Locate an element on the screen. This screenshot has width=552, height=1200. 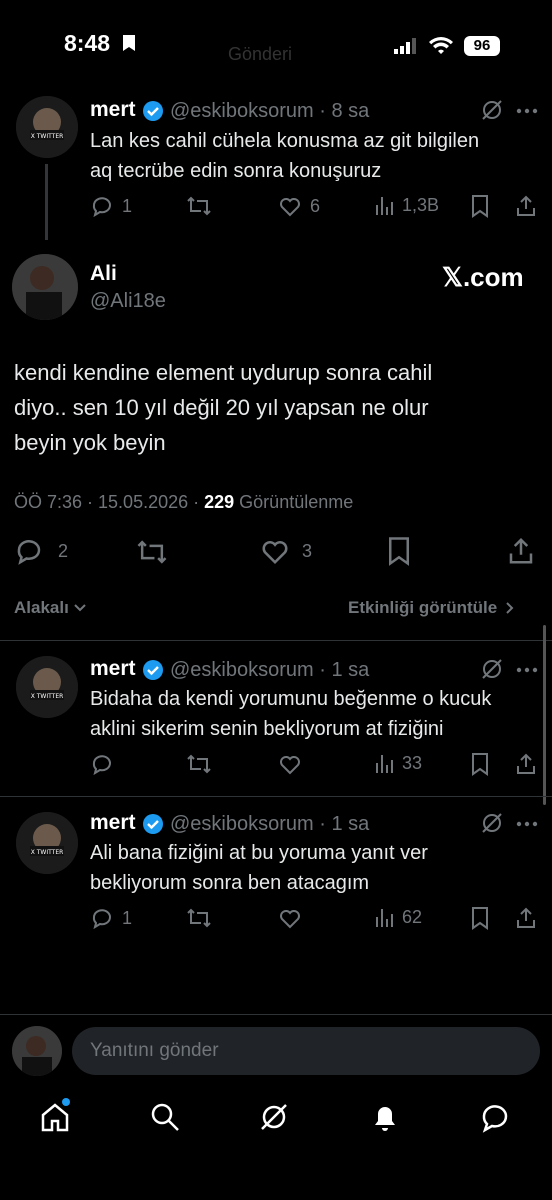
reply-input-placeholder: Yanıtını gönder is located at coordinates (154, 1050).